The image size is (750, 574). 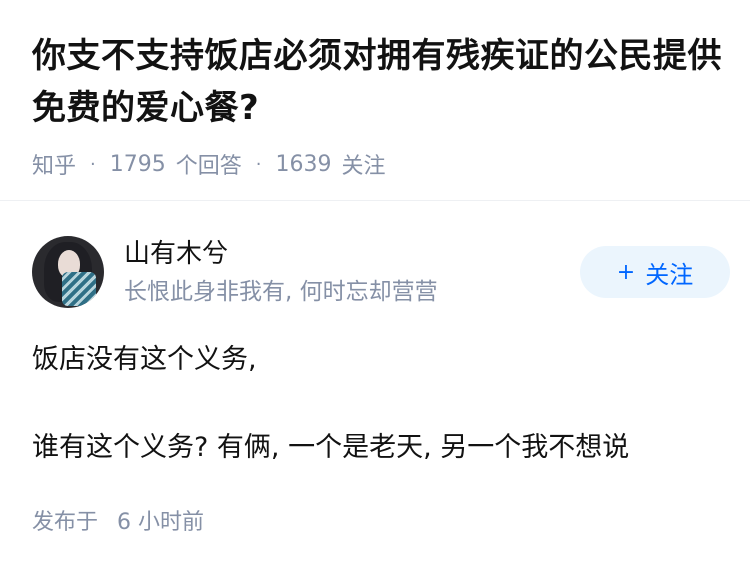 What do you see at coordinates (54, 164) in the screenshot?
I see `source-label: 知乎` at bounding box center [54, 164].